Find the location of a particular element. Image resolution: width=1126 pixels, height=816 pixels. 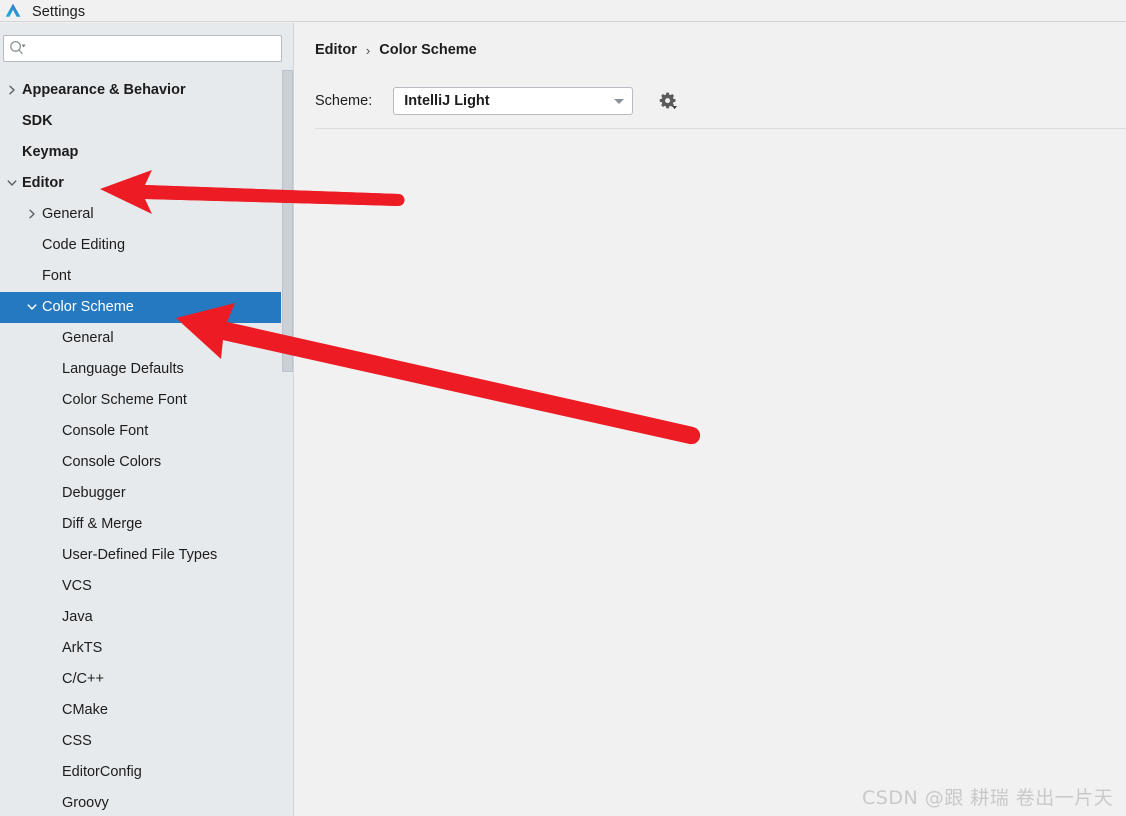

sidebar-item-label: Java is located at coordinates (77, 617).